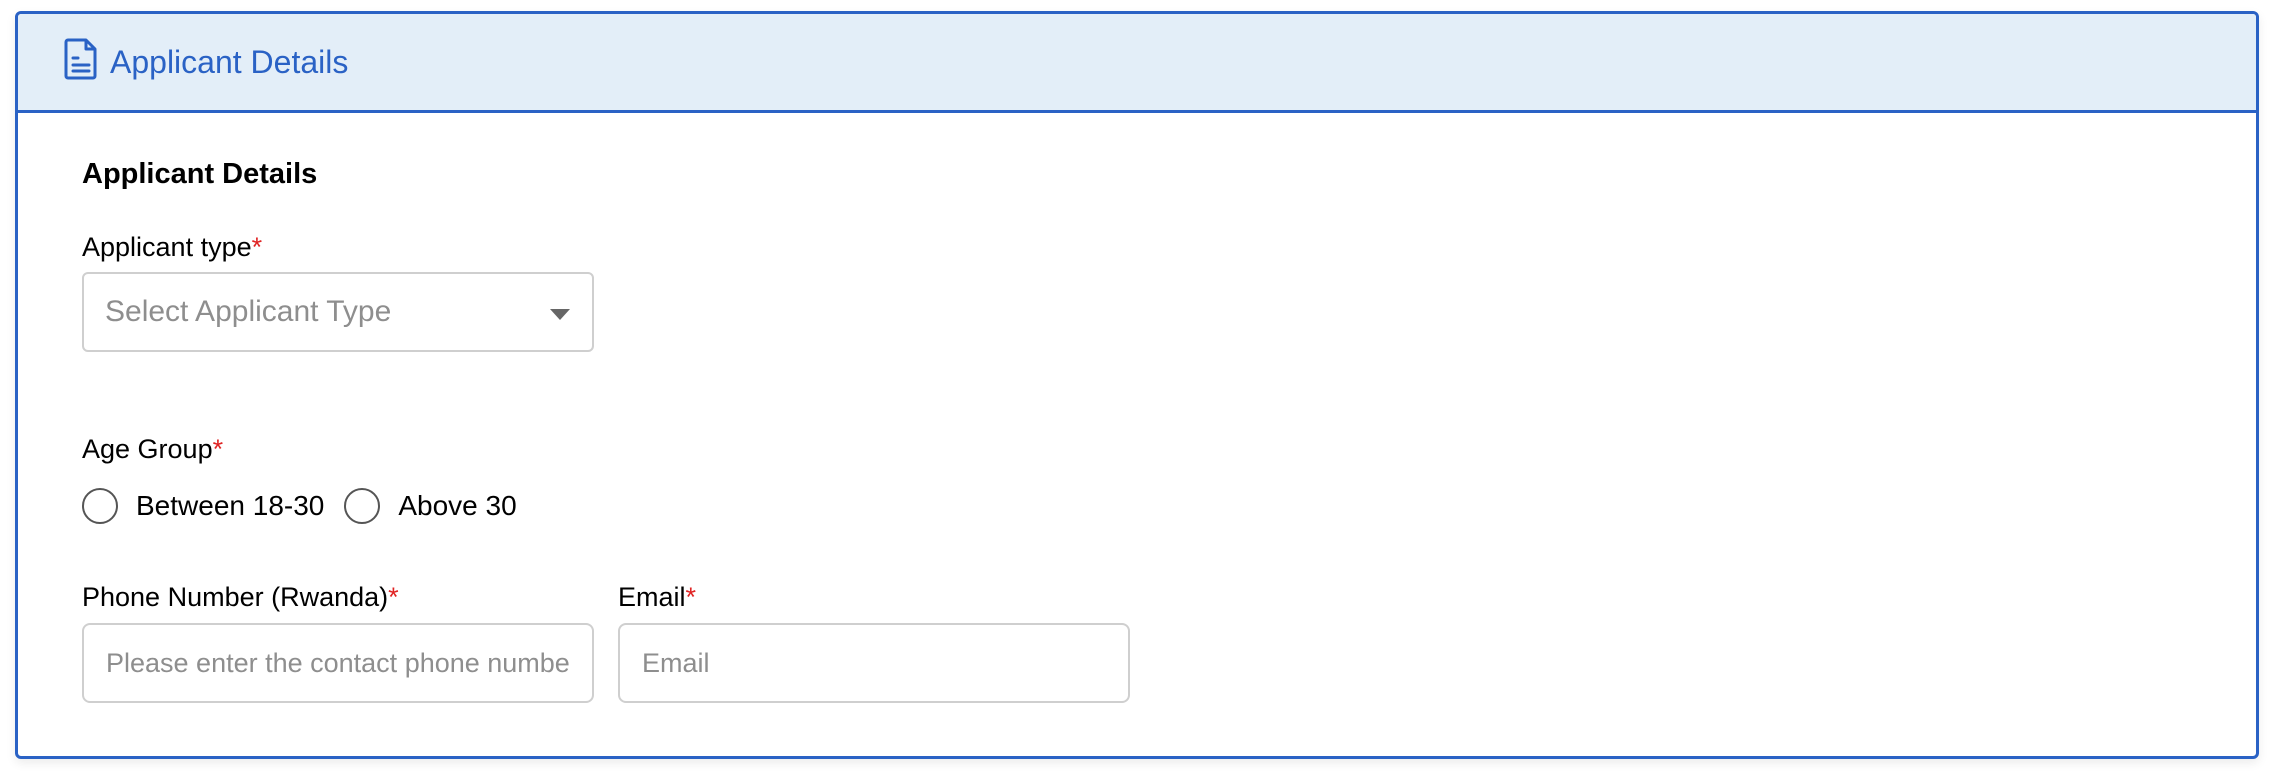  I want to click on chevron-down-icon, so click(560, 314).